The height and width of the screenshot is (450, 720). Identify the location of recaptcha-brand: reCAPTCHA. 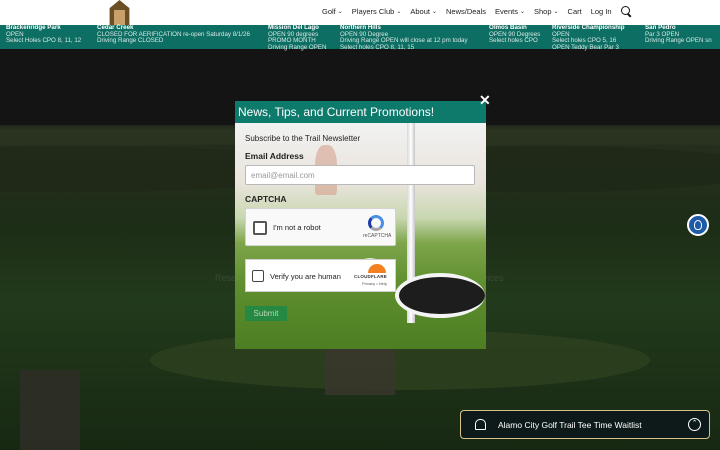
(377, 236).